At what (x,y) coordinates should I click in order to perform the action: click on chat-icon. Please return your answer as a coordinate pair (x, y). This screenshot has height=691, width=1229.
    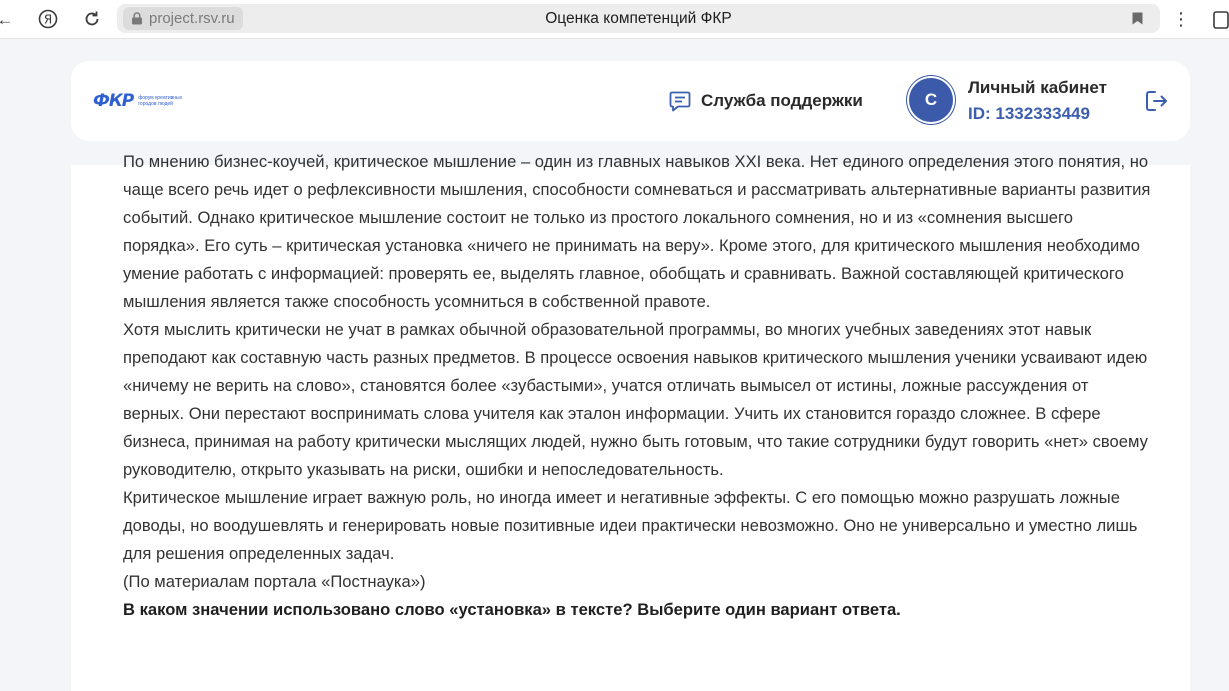
    Looking at the image, I should click on (680, 101).